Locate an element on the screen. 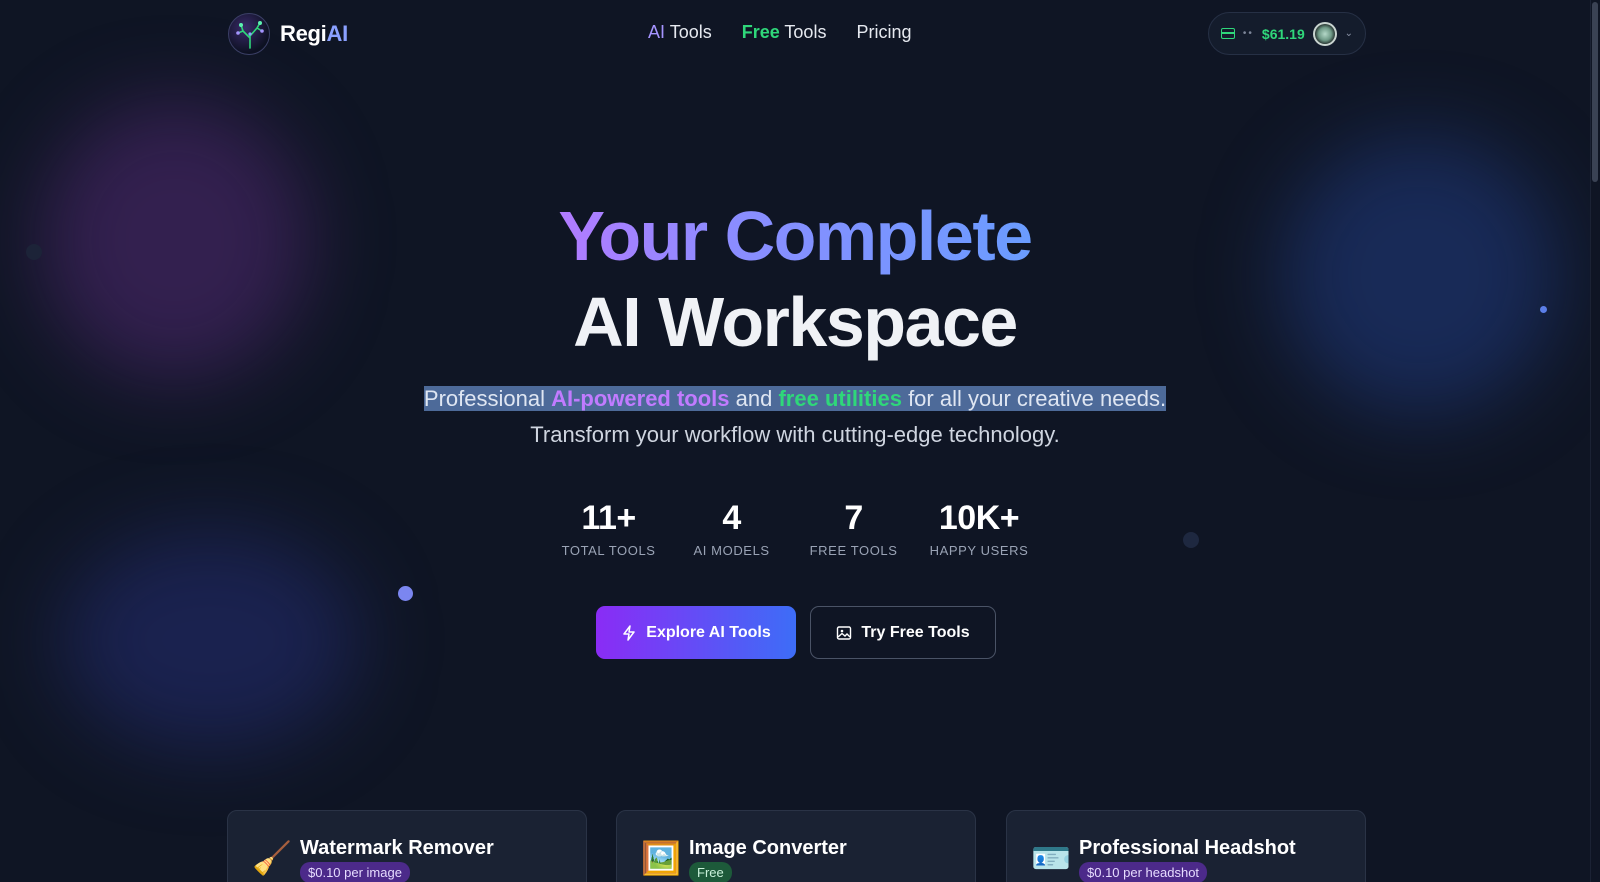 This screenshot has height=882, width=1600. explore-ai-tools-button: Explore AI Tools is located at coordinates (696, 632).